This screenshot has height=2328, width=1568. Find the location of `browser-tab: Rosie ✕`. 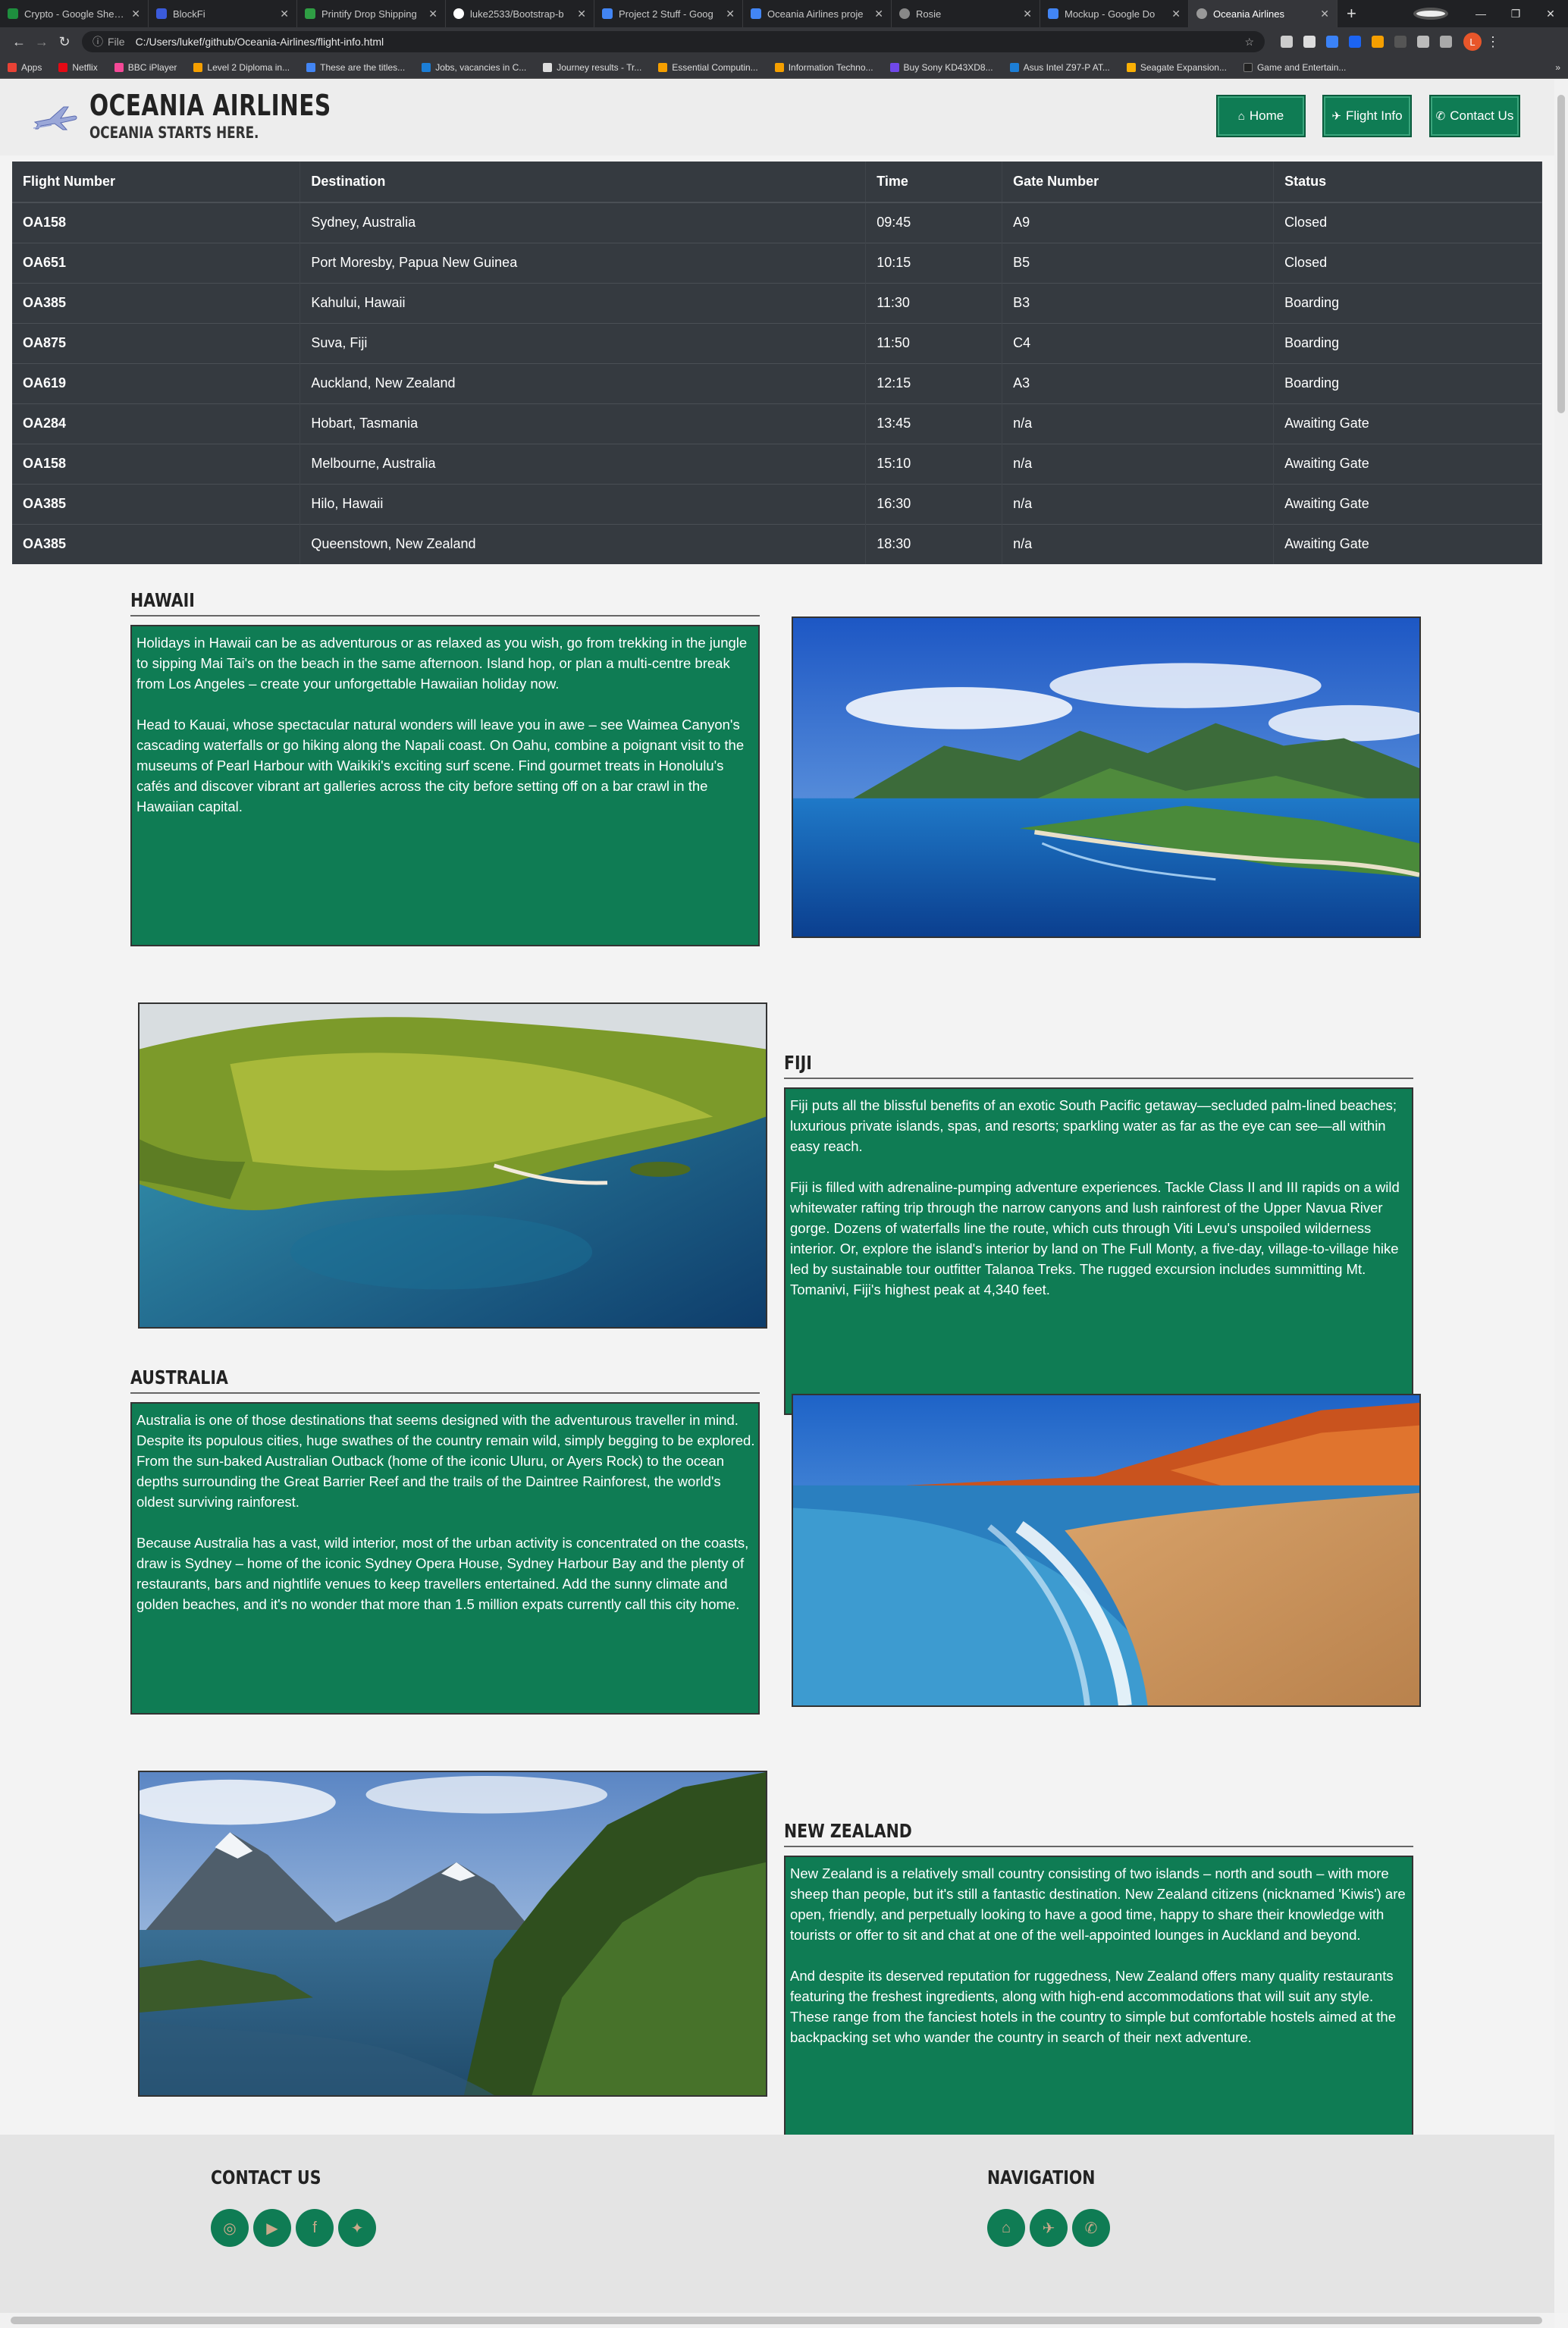

browser-tab: Rosie ✕ is located at coordinates (966, 13).